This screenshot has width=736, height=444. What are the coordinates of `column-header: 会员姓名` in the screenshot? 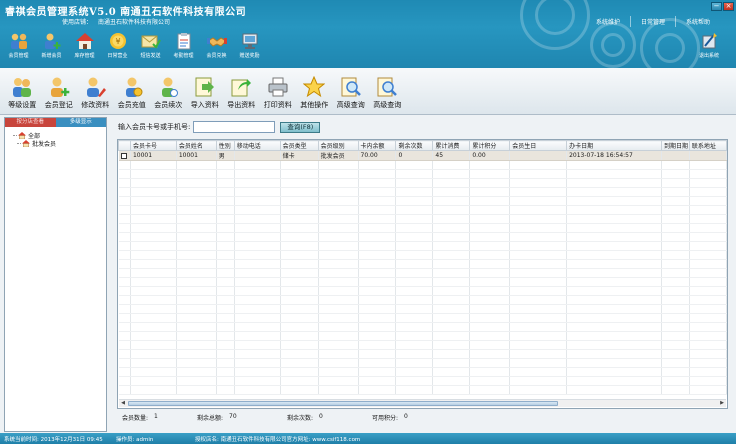 It's located at (196, 145).